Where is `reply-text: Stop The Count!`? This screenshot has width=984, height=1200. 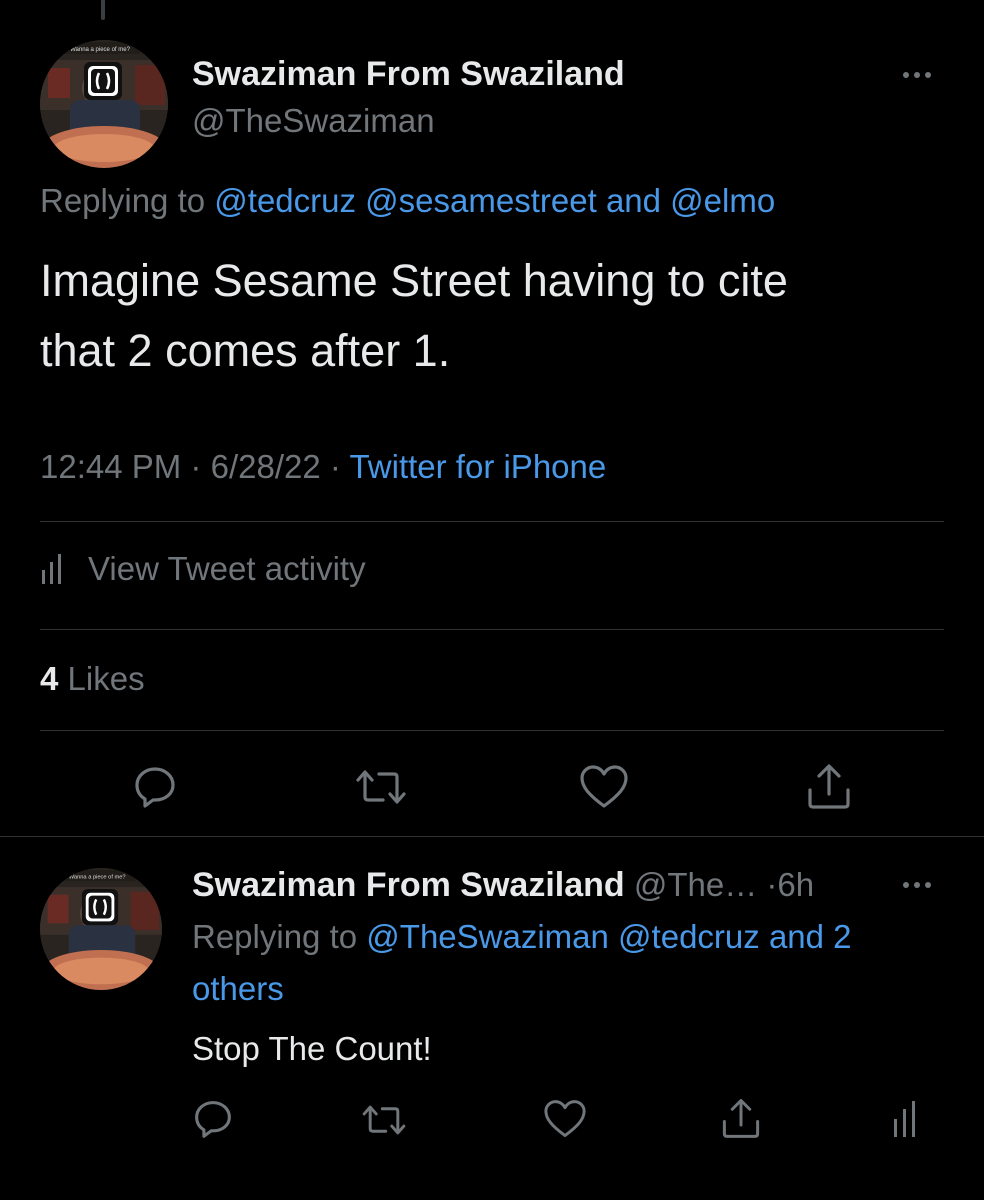 reply-text: Stop The Count! is located at coordinates (312, 1048).